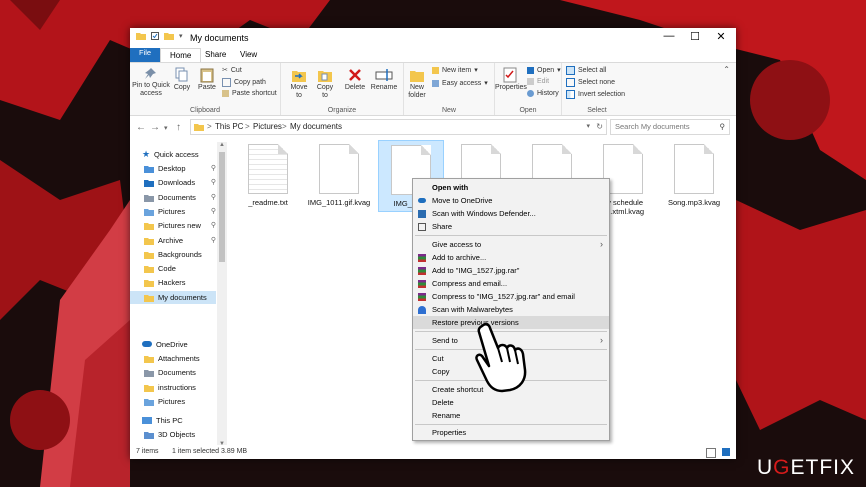  What do you see at coordinates (384, 79) in the screenshot?
I see `rename-button: Rename` at bounding box center [384, 79].